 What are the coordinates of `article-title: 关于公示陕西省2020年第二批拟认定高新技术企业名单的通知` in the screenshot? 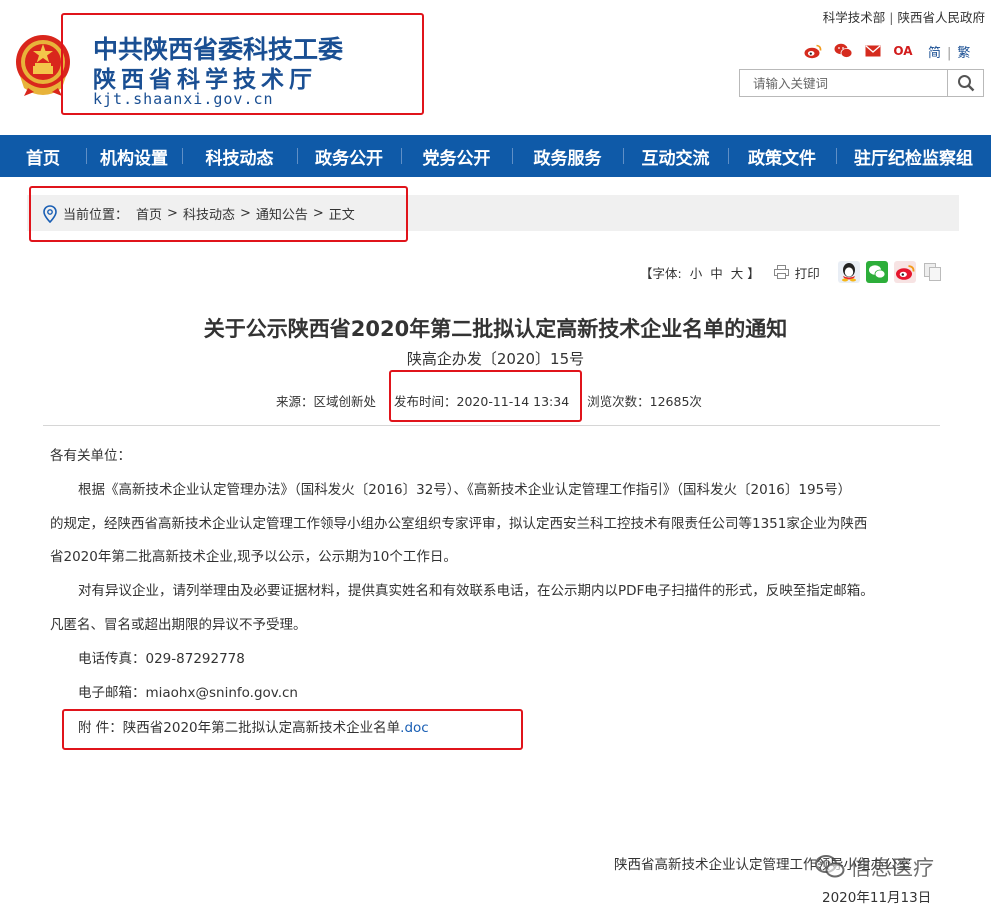 It's located at (495, 329).